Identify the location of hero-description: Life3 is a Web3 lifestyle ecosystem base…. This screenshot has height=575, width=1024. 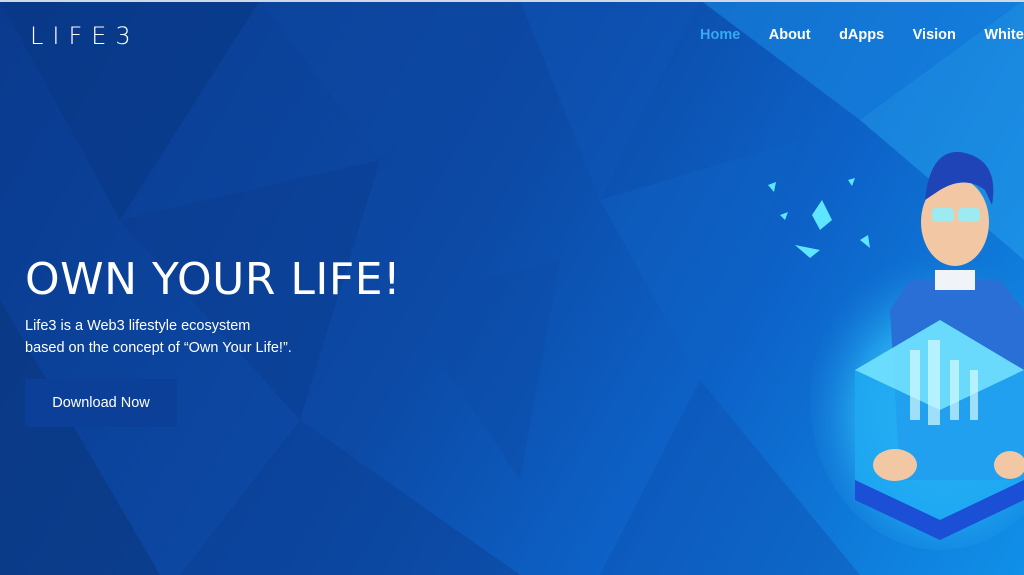
(205, 337).